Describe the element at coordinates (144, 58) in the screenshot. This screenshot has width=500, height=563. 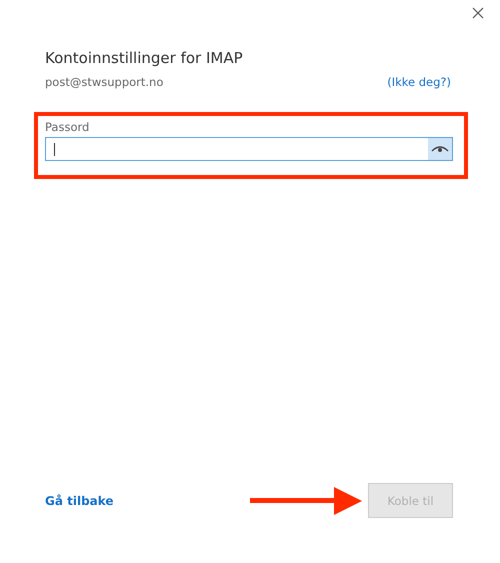
I see `dialog-title: Kontoinnstillinger for IMAP` at that location.